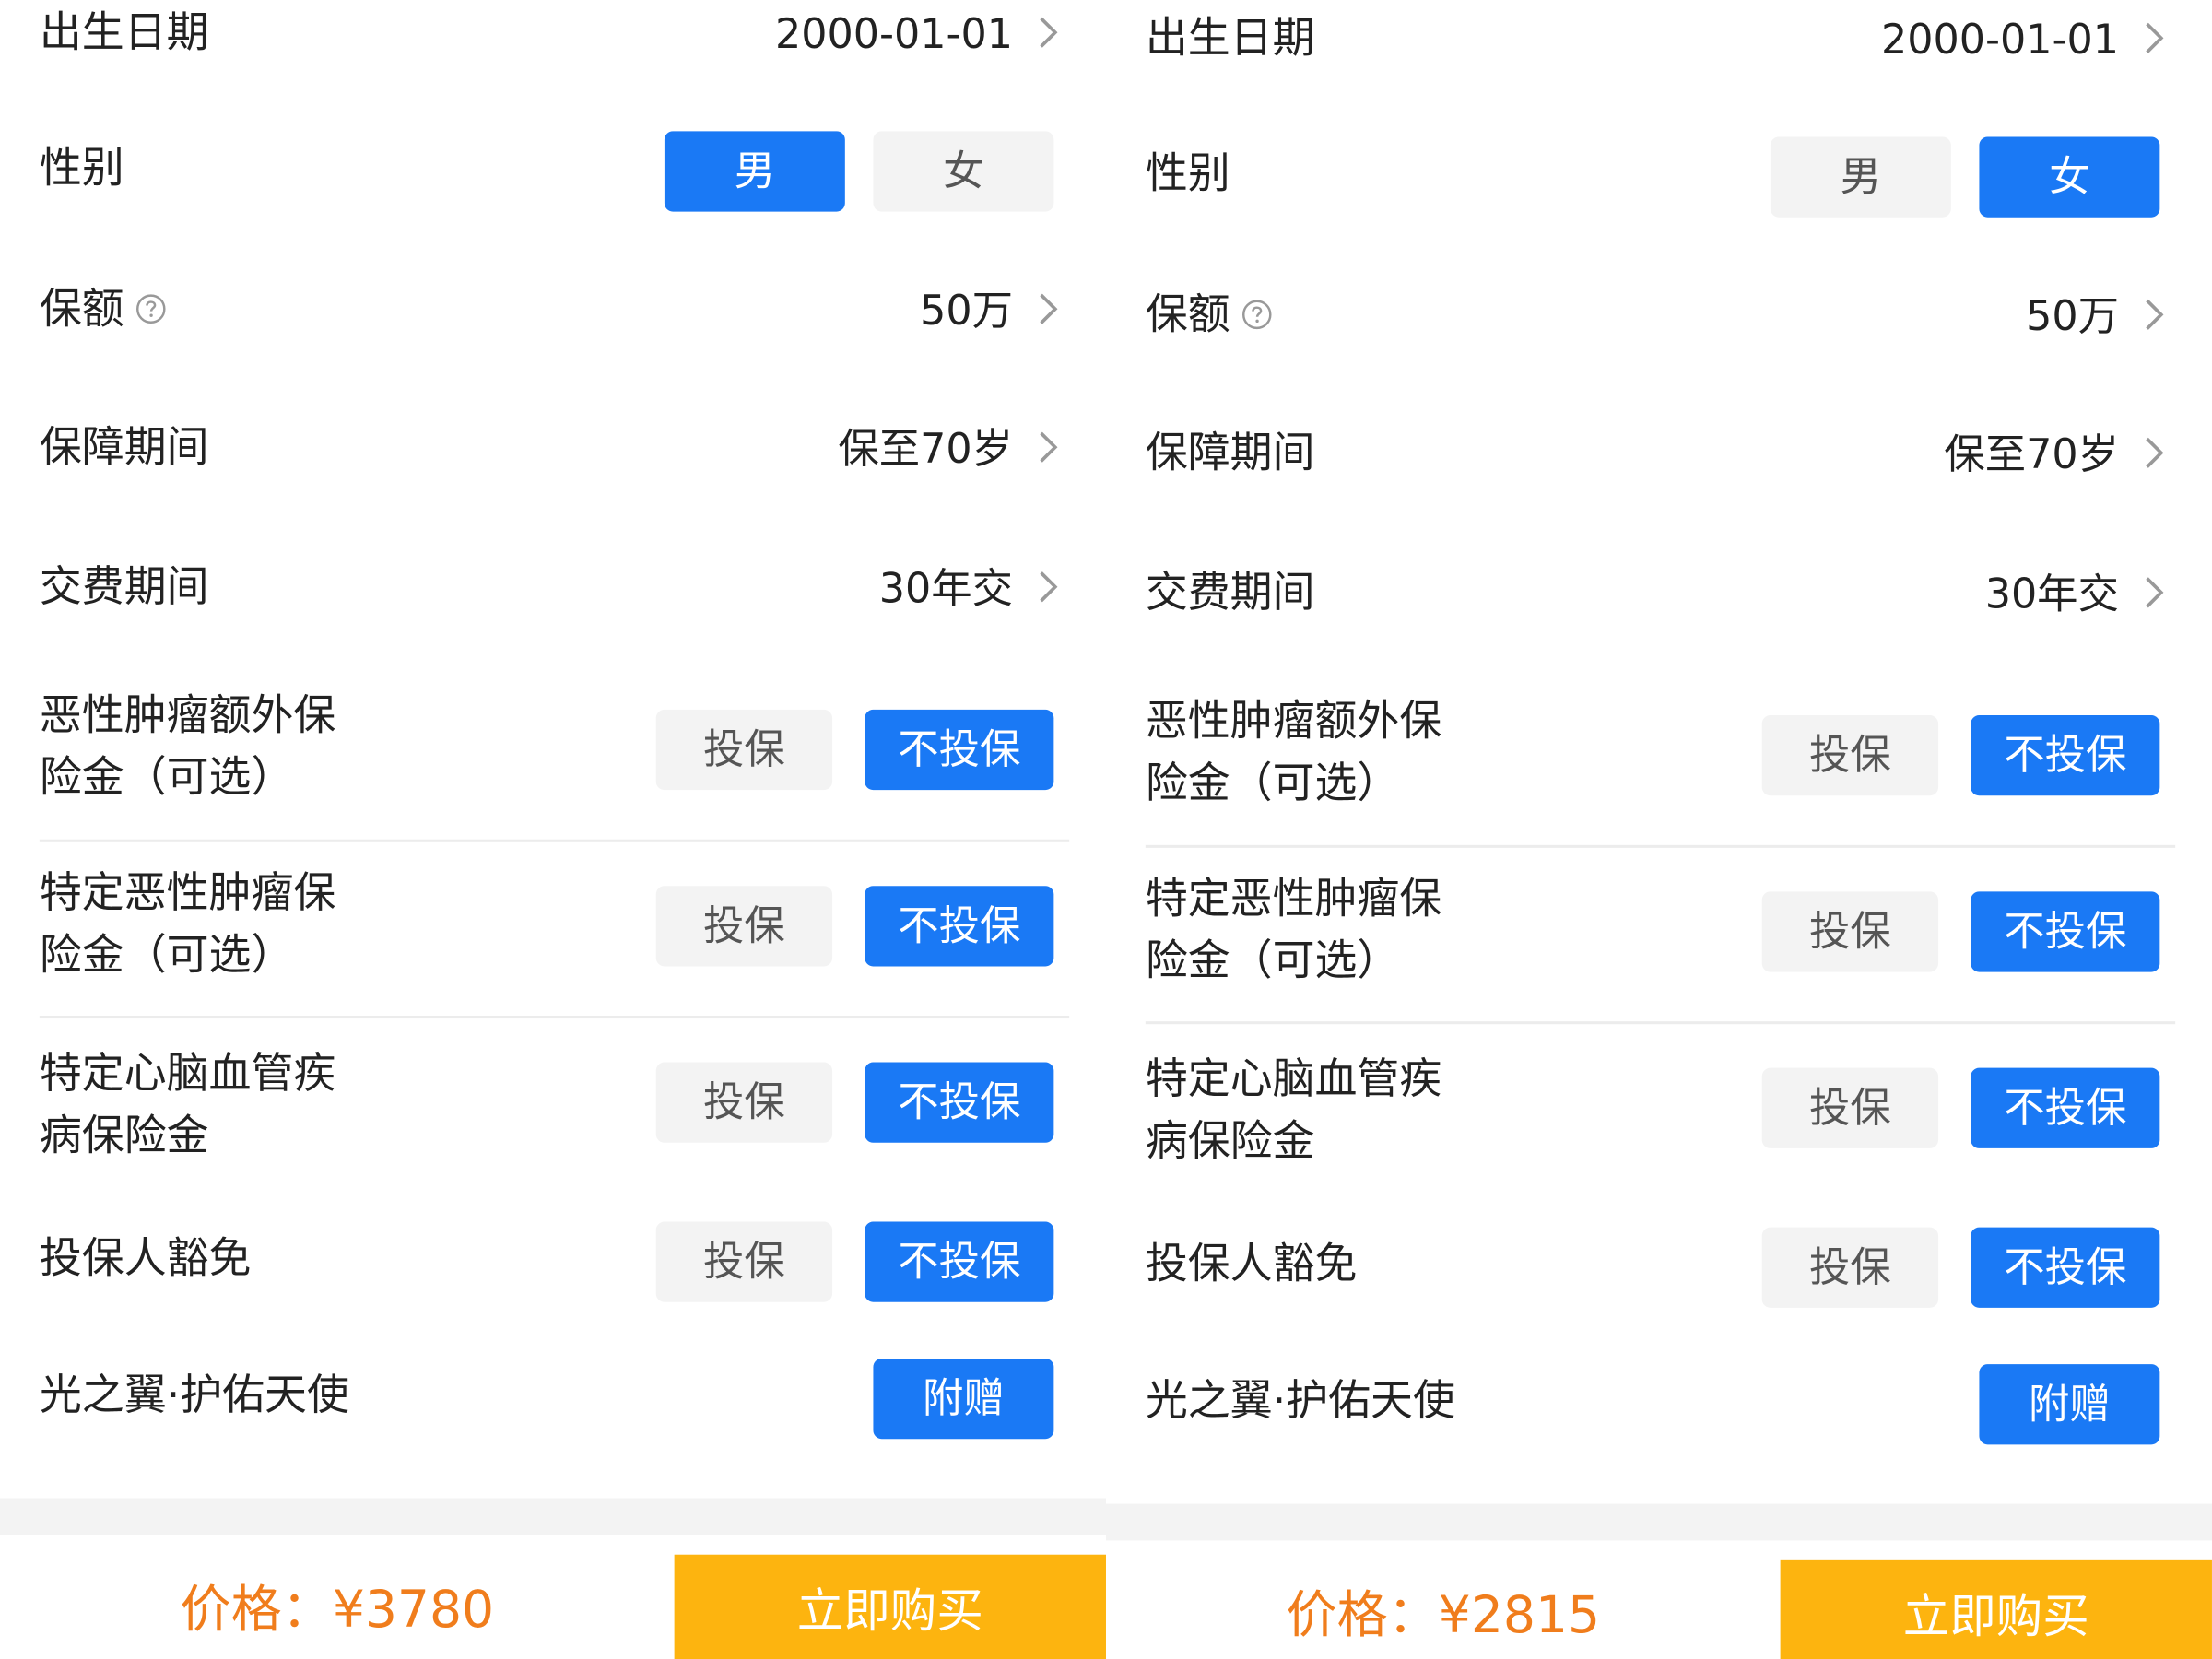 This screenshot has height=1659, width=2212. I want to click on footer-bar: 价格：¥2815 立即购买, so click(1658, 1609).